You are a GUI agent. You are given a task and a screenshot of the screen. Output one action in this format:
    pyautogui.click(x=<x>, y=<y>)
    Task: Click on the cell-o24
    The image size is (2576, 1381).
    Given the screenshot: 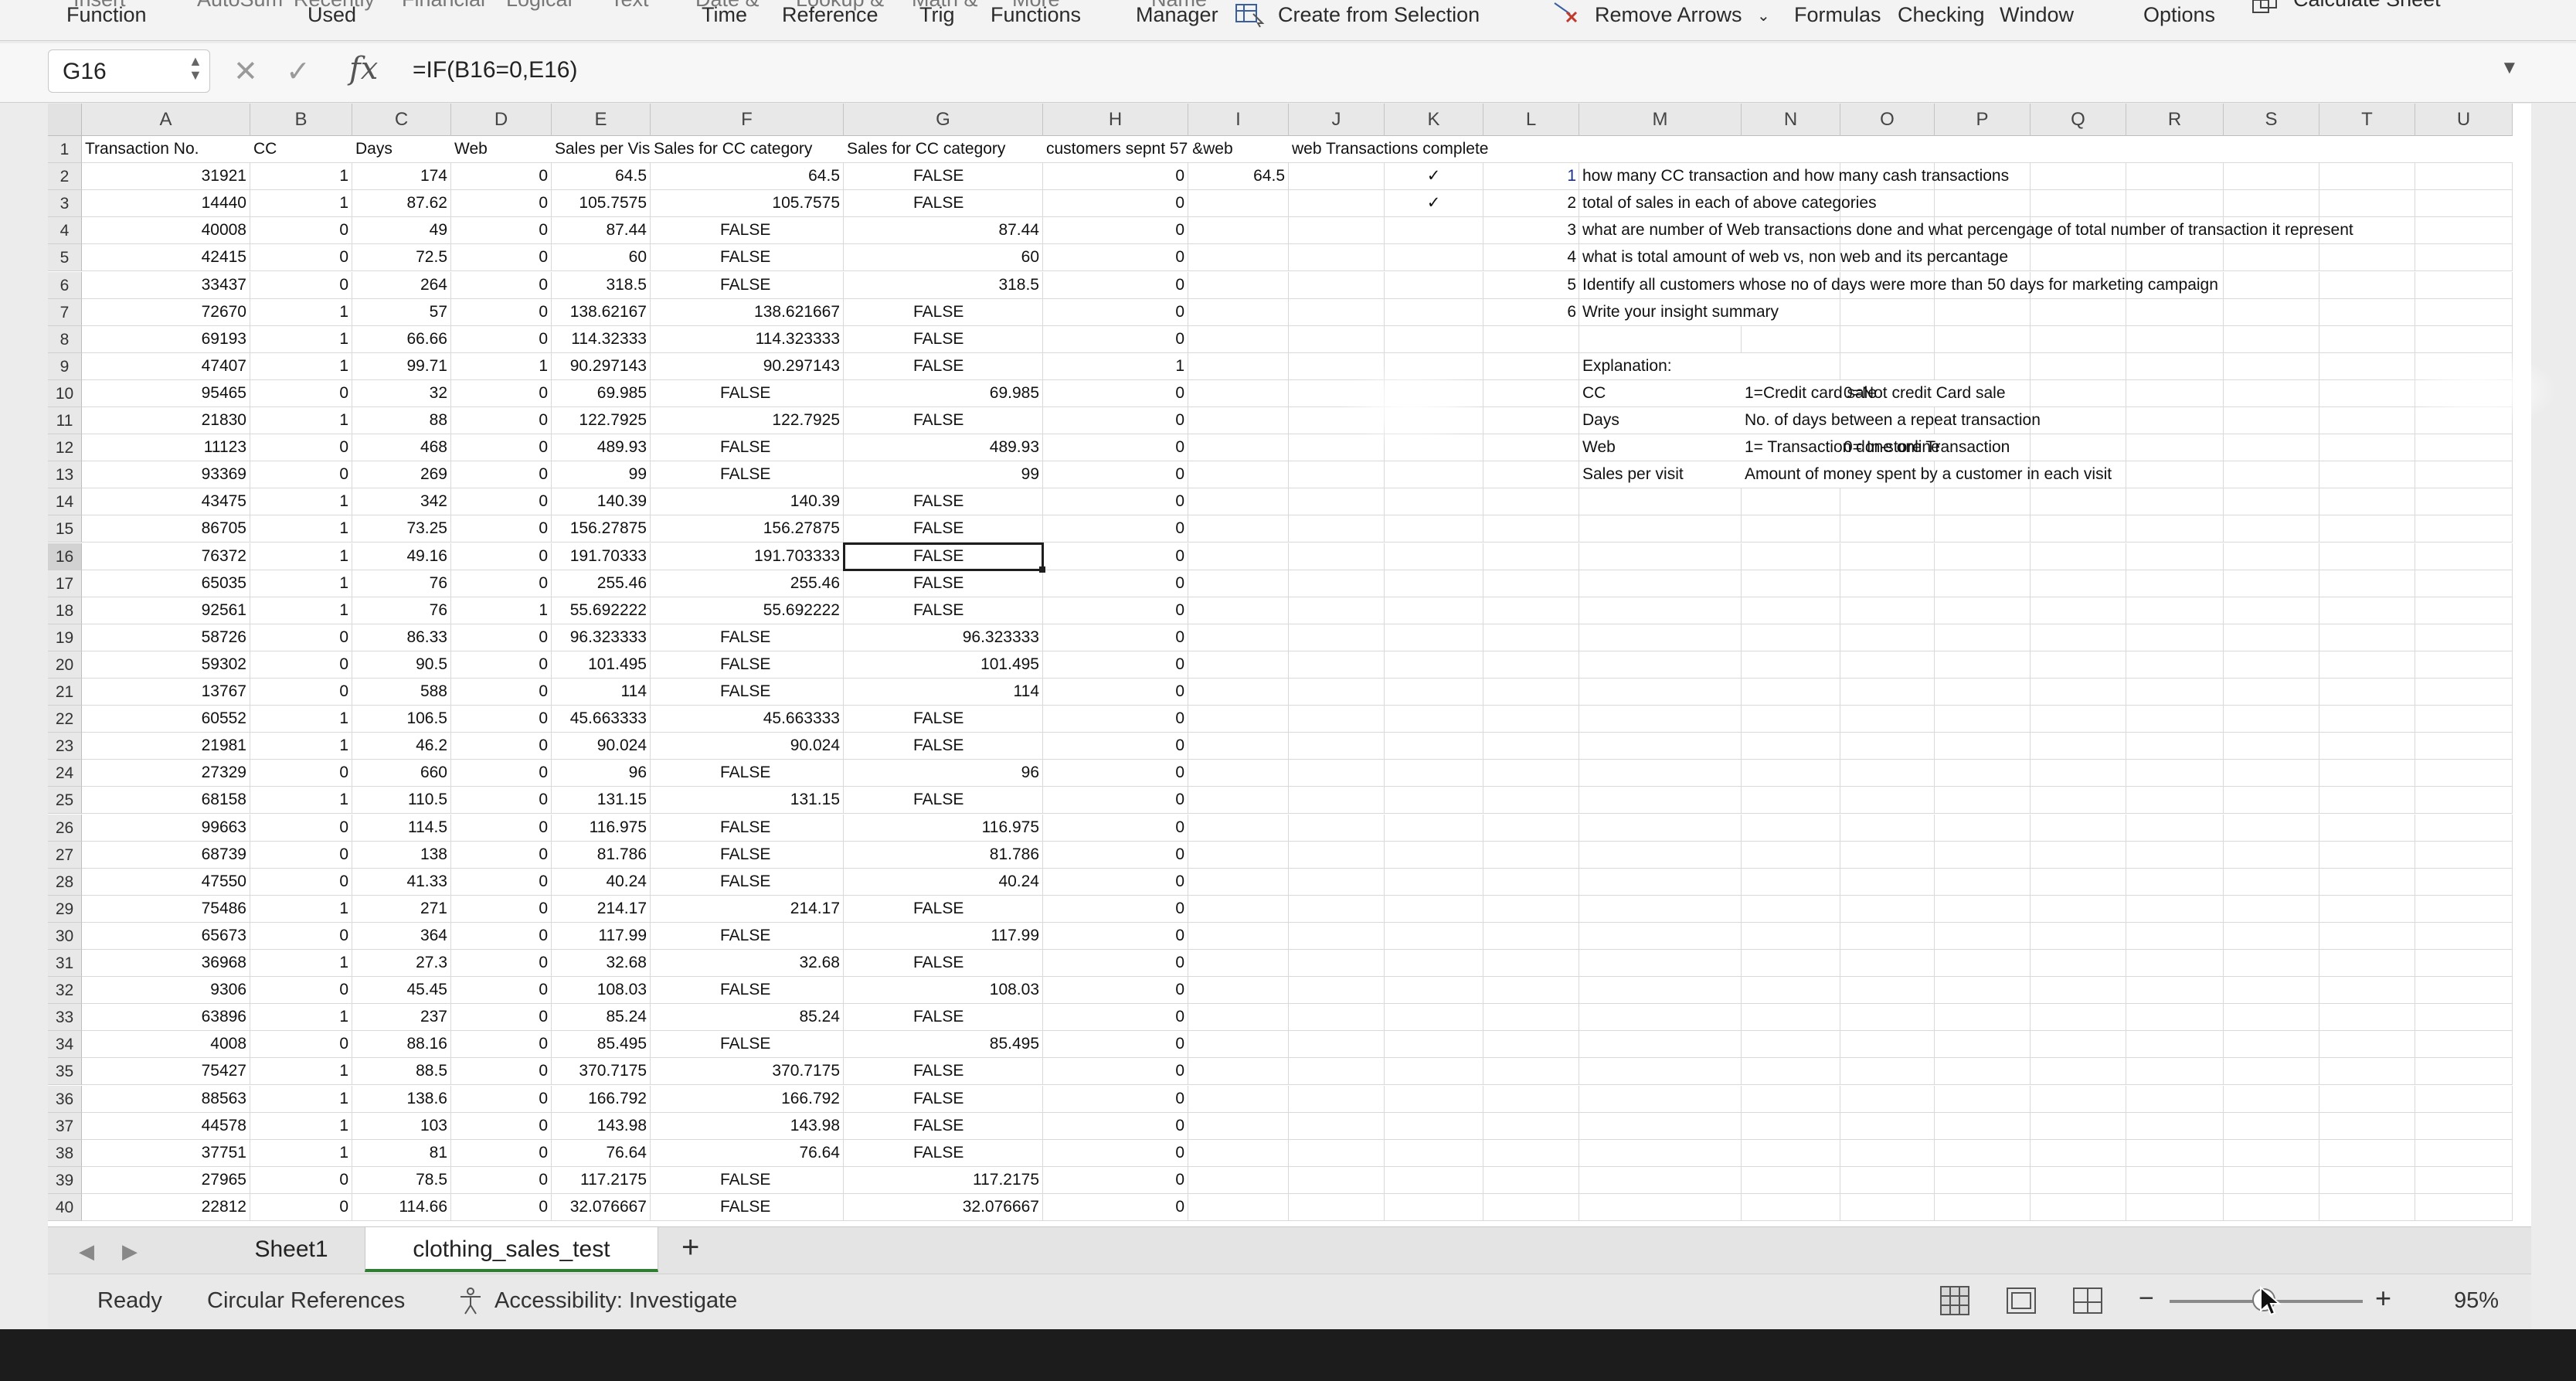 What is the action you would take?
    pyautogui.click(x=1887, y=773)
    